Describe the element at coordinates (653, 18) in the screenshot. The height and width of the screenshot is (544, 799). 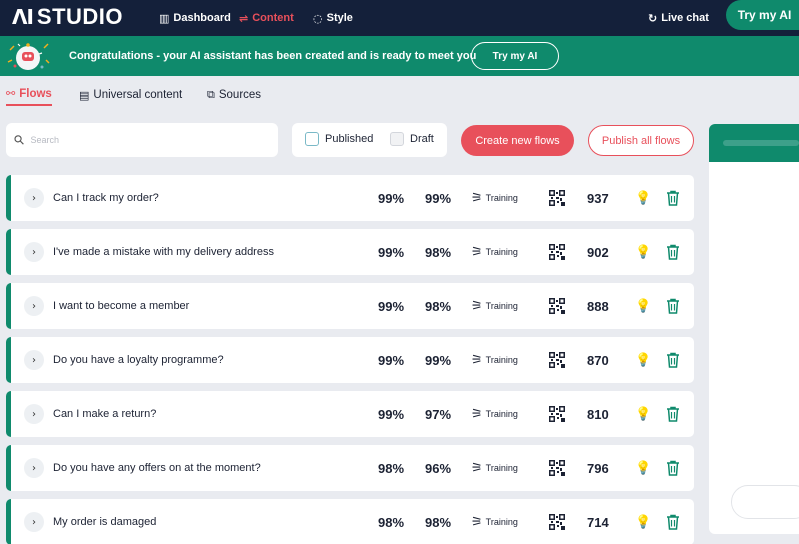
I see `live-chat-icon: ↻` at that location.